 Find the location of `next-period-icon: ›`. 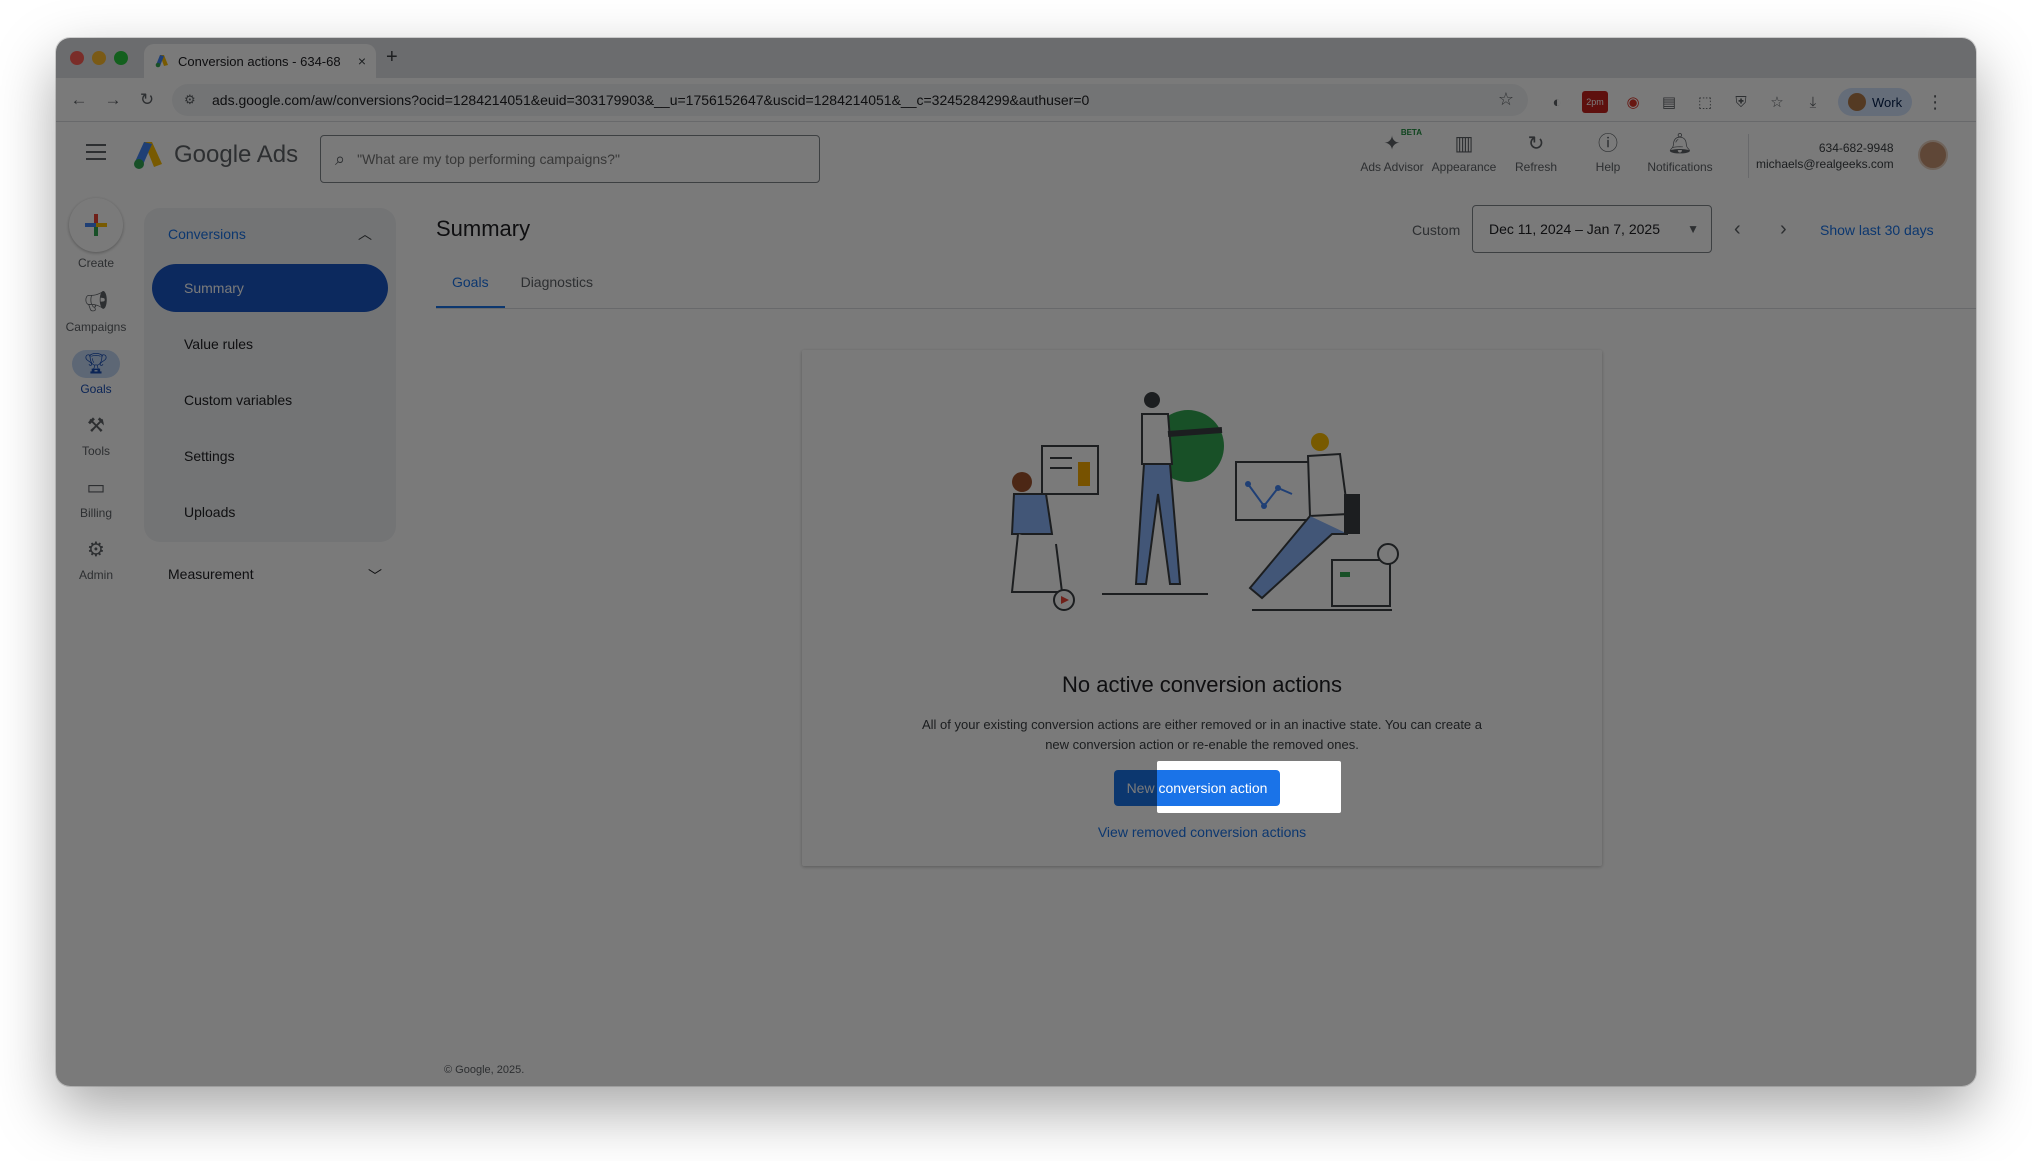

next-period-icon: › is located at coordinates (1783, 229).